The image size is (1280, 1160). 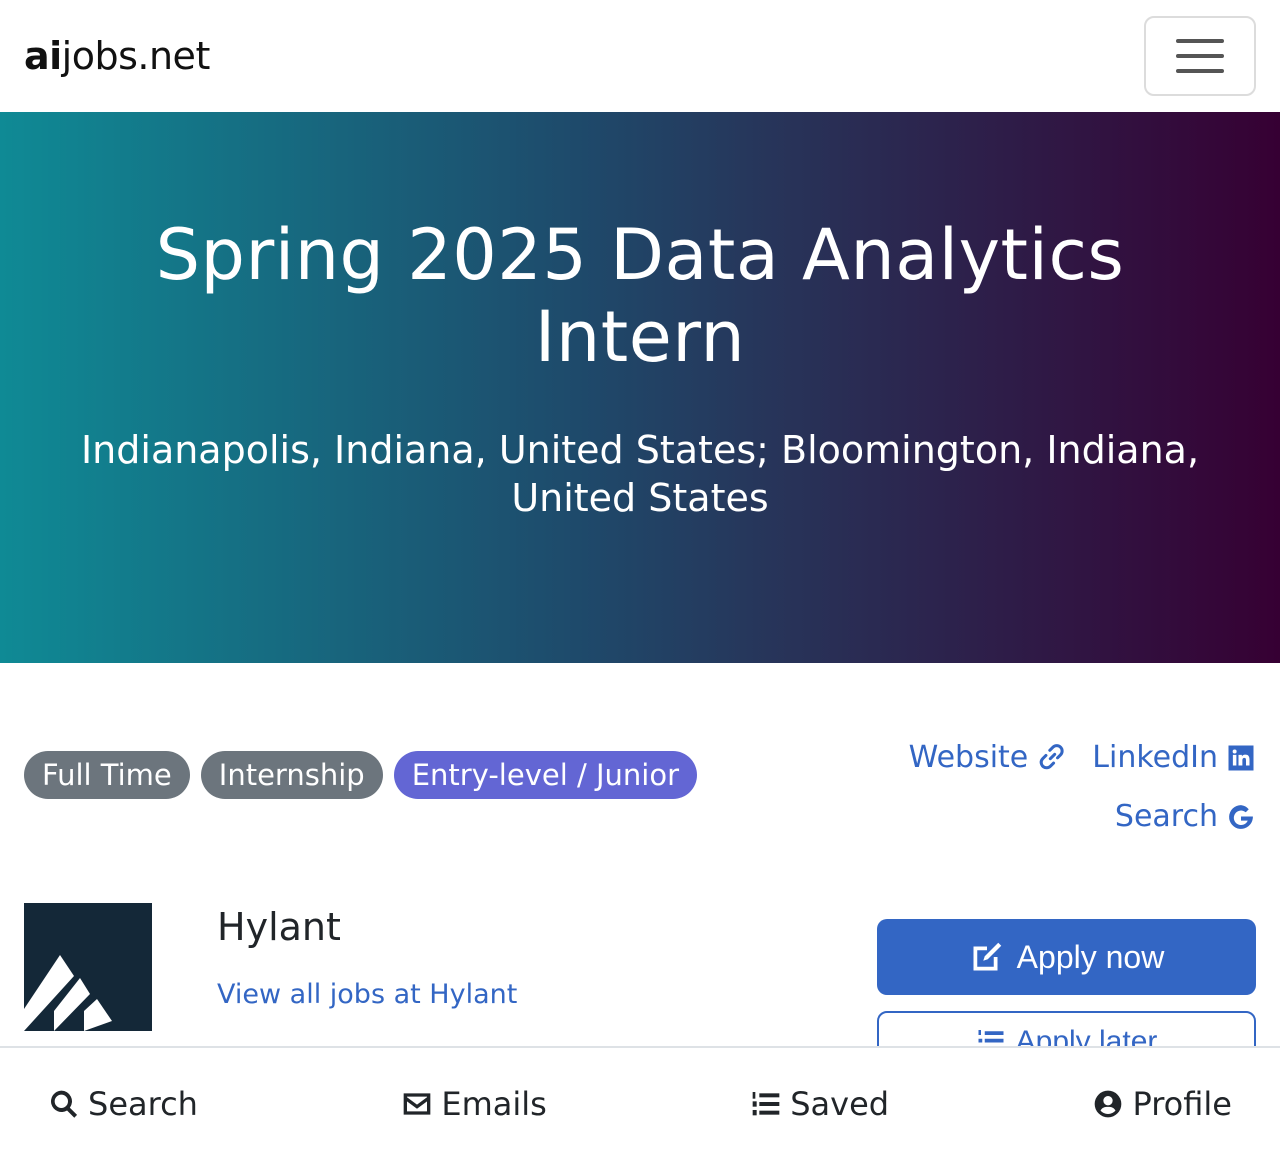 I want to click on envelope-icon, so click(x=417, y=1104).